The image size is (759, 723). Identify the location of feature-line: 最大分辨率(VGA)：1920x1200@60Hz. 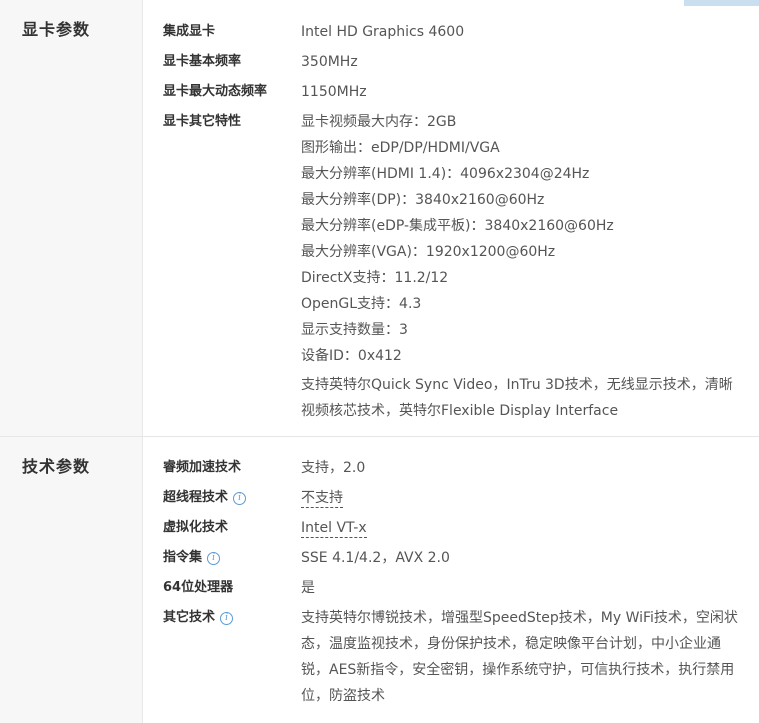
(428, 252).